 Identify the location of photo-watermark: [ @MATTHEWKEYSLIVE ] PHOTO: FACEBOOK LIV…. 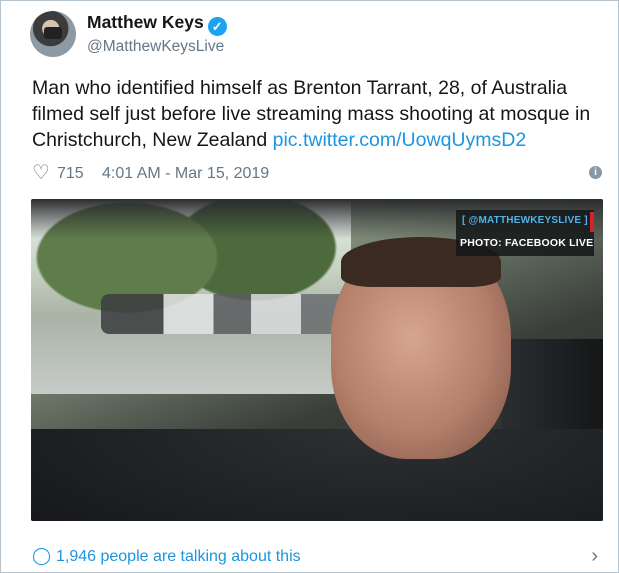
(525, 233).